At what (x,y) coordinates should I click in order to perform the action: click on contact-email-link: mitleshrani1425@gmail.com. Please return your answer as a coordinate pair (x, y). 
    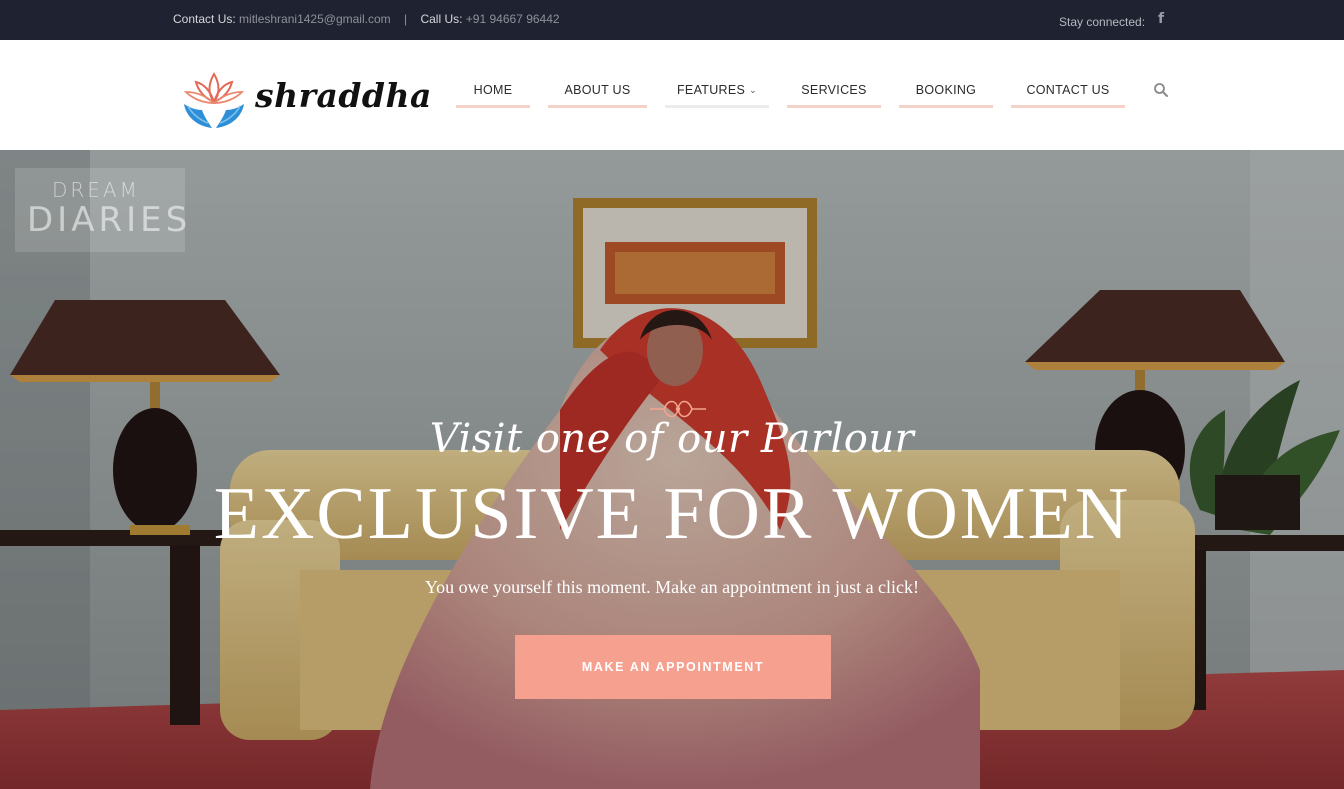
    Looking at the image, I should click on (315, 19).